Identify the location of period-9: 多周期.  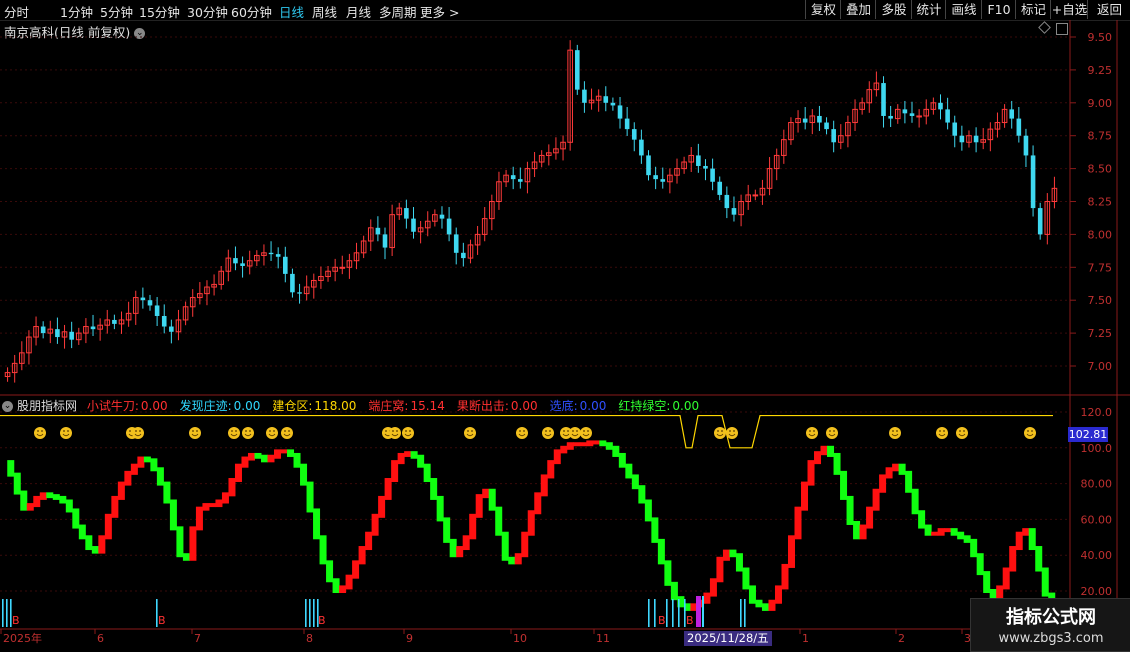
(398, 11).